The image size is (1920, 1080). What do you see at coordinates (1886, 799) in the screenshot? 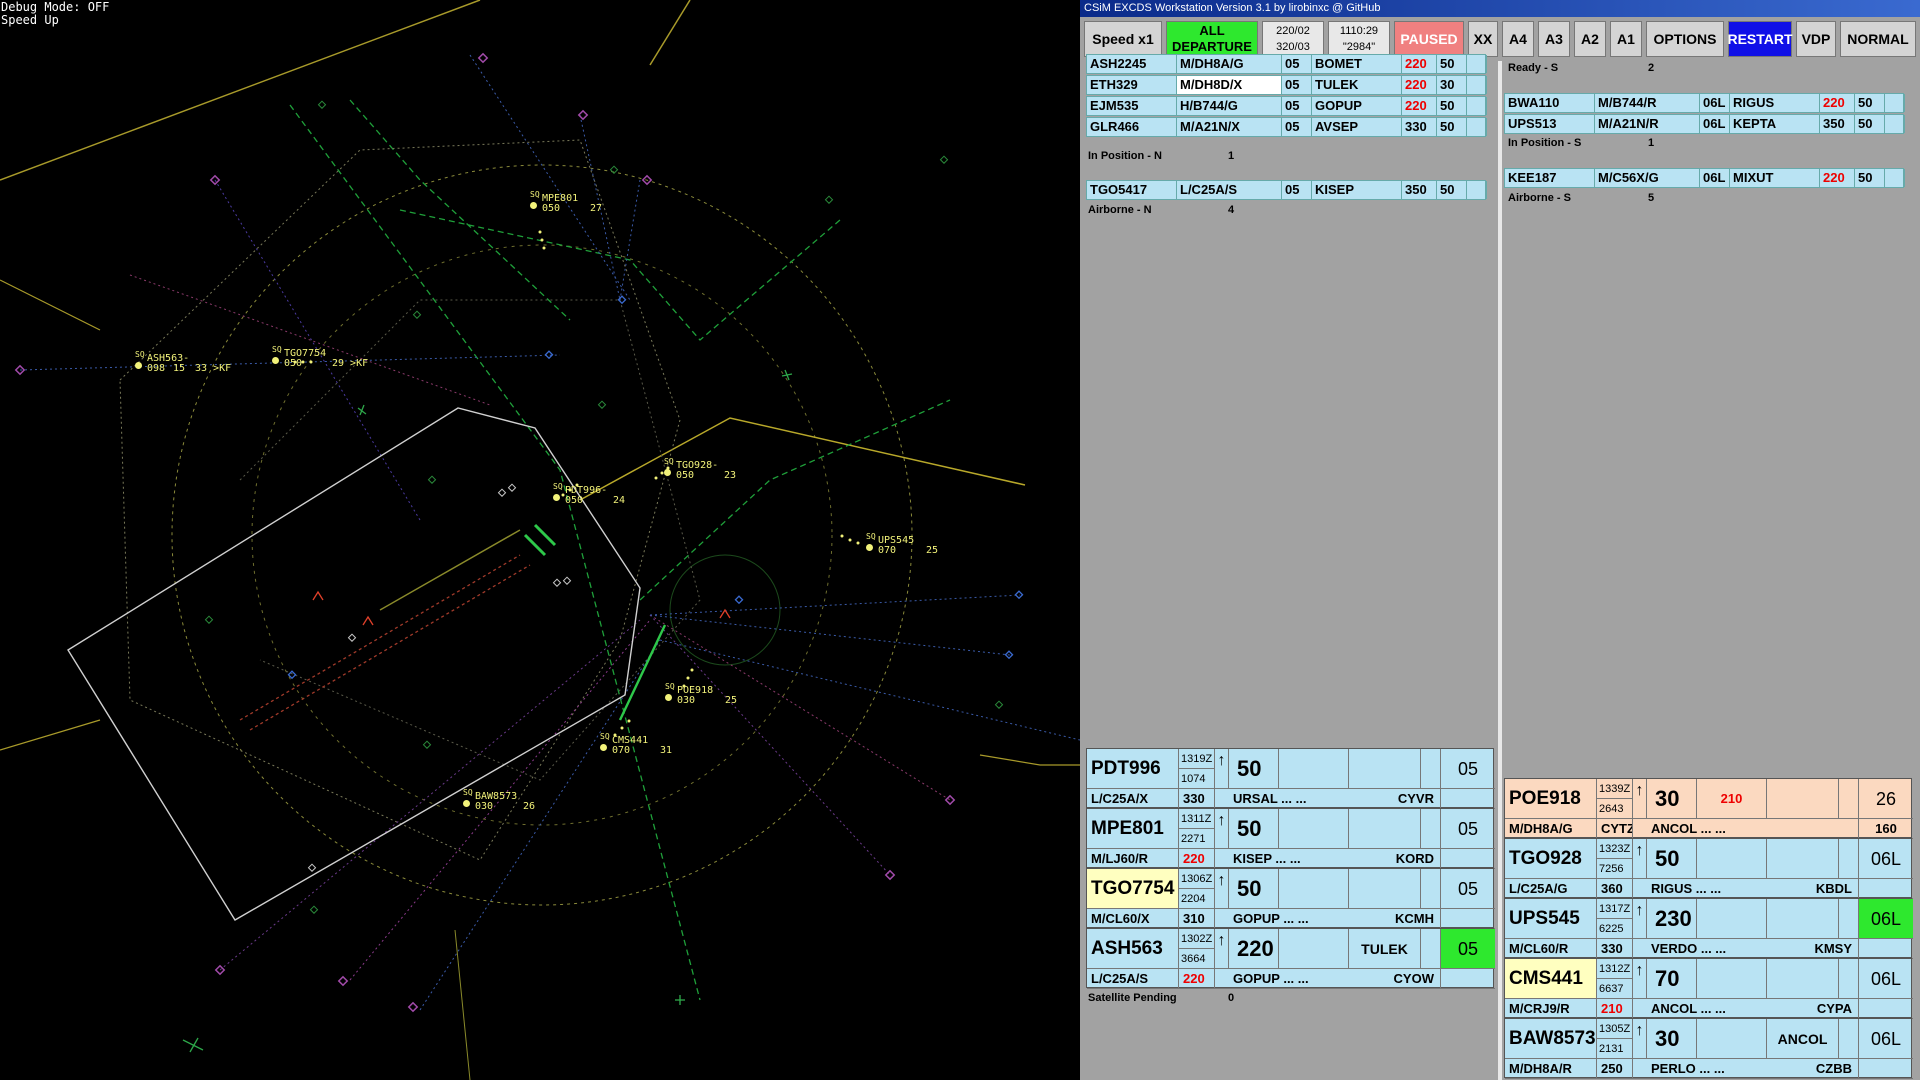
I see `strip-runway: 26` at bounding box center [1886, 799].